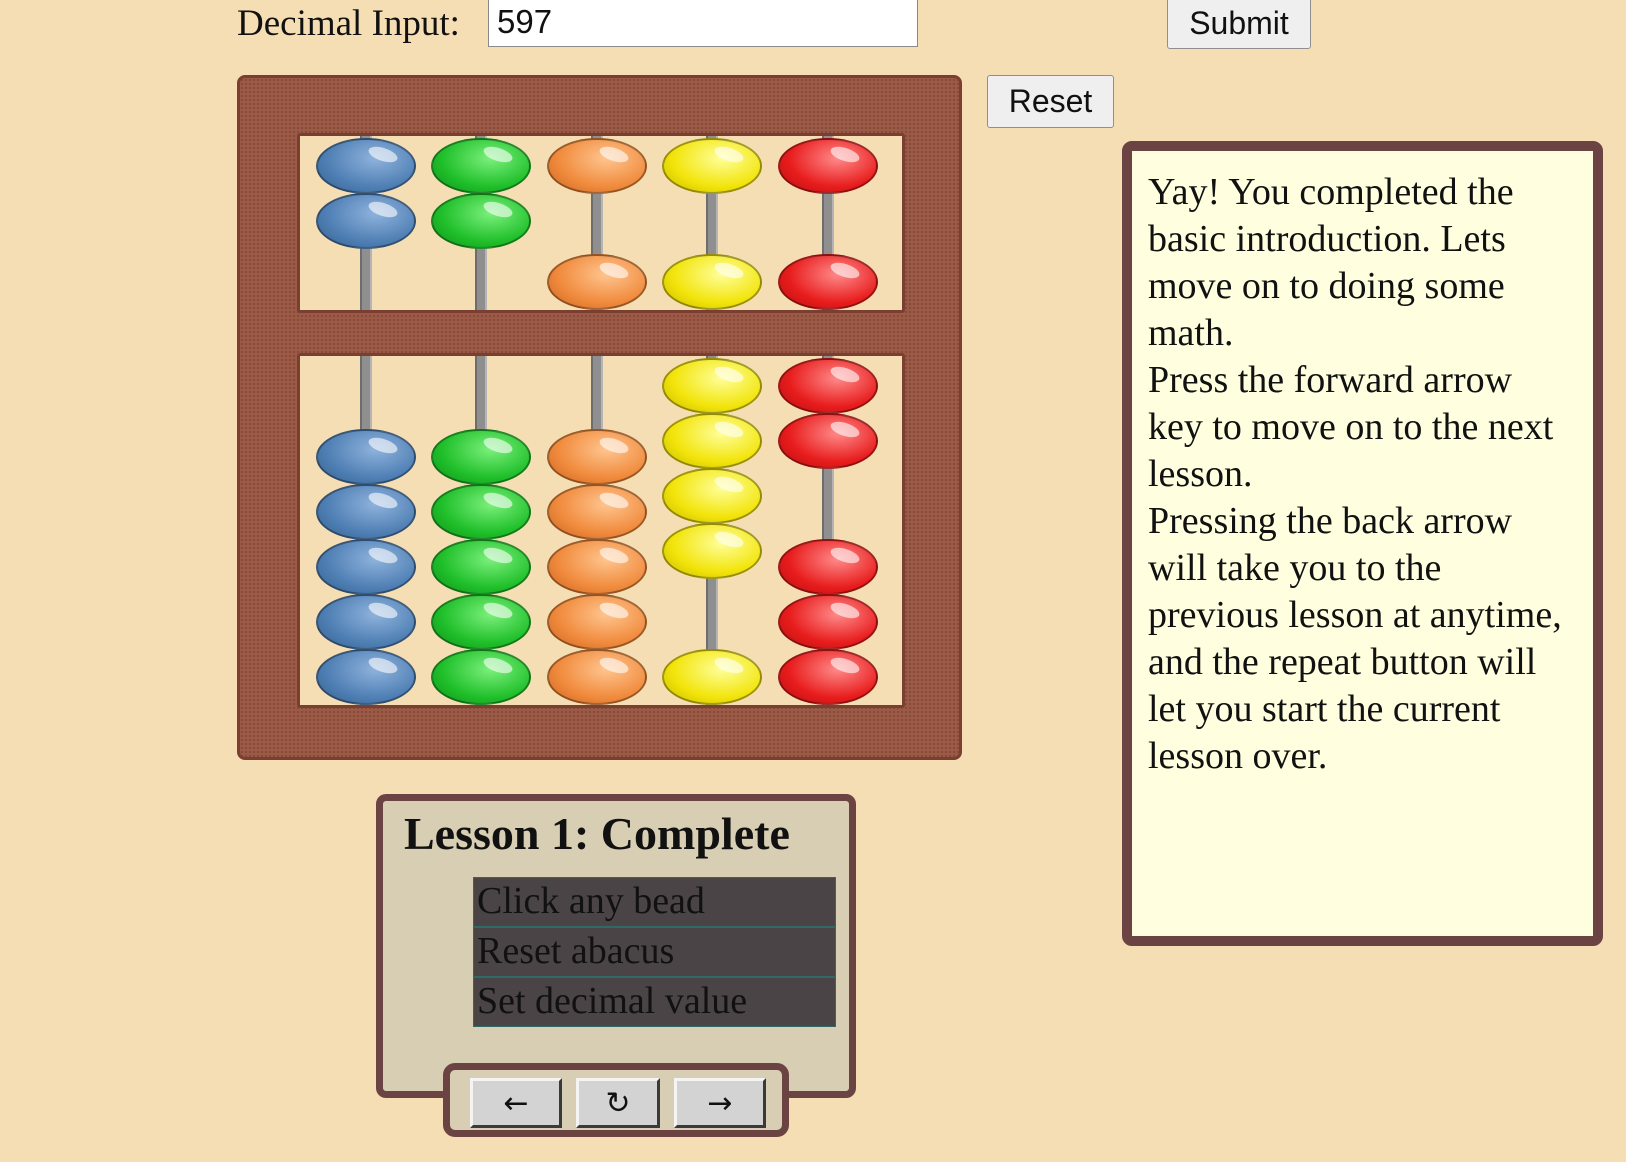  I want to click on lesson-step-click-bead: Click any bead, so click(654, 902).